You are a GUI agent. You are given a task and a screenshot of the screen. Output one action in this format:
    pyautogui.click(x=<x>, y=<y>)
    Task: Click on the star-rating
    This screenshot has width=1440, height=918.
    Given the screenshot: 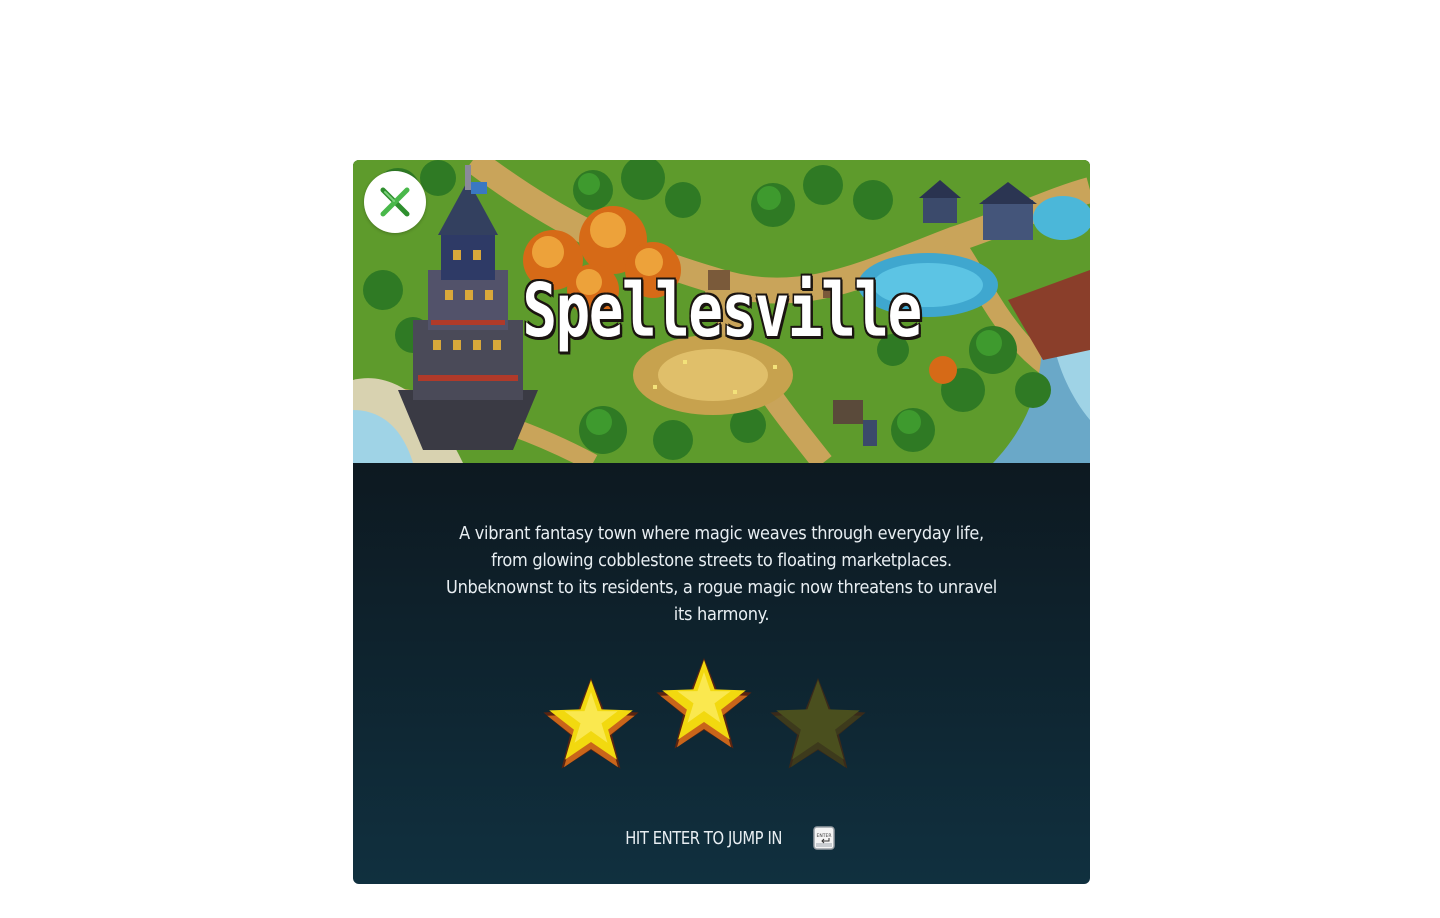 What is the action you would take?
    pyautogui.click(x=704, y=713)
    